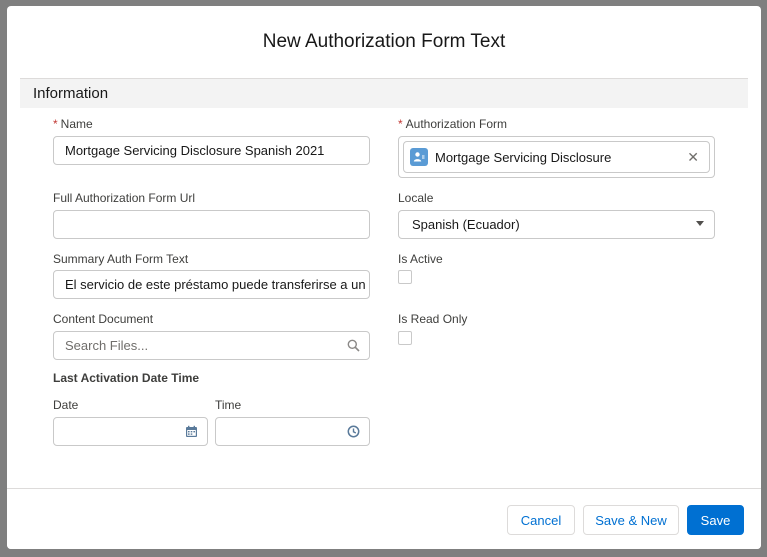 The height and width of the screenshot is (557, 767). Describe the element at coordinates (715, 520) in the screenshot. I see `save-button: Save` at that location.